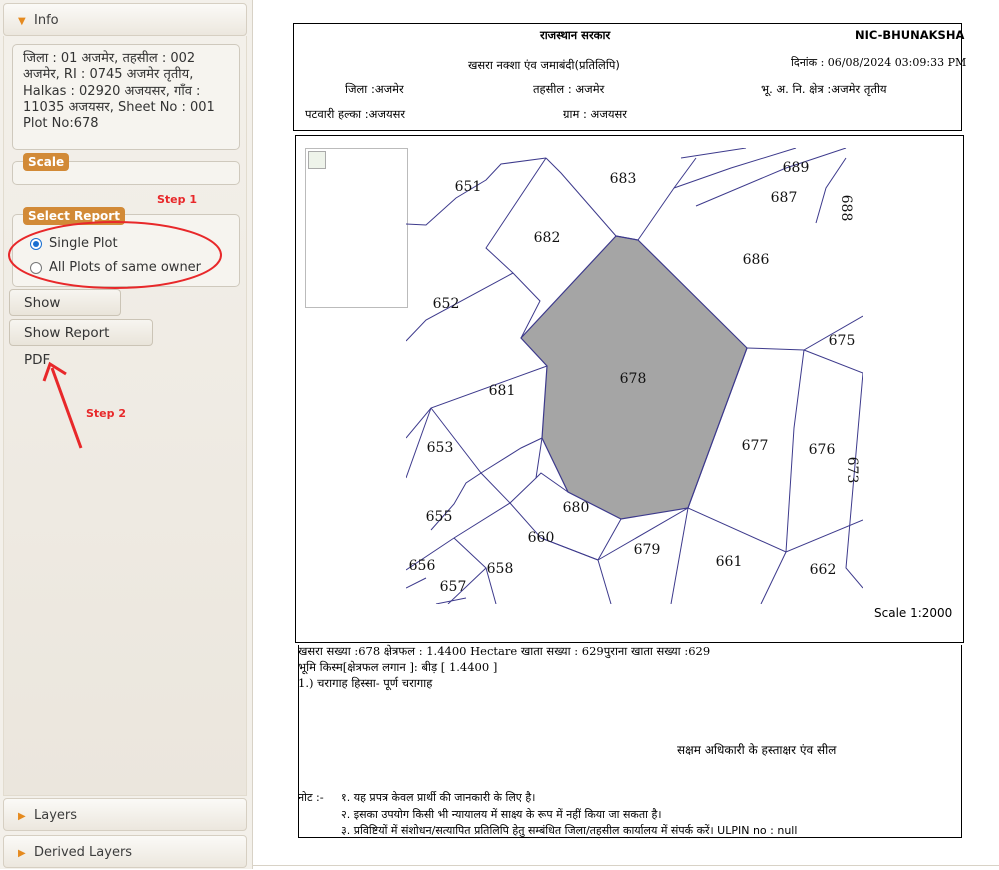  I want to click on plot-number-label: 679, so click(647, 550).